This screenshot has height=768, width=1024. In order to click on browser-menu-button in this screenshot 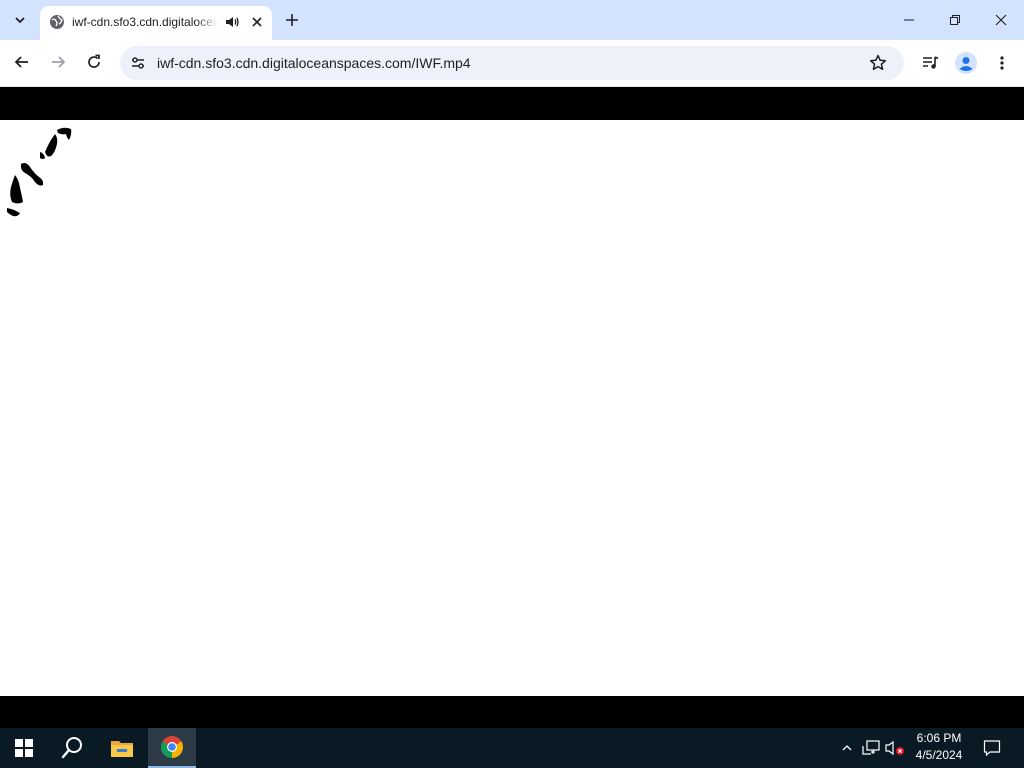, I will do `click(1002, 63)`.